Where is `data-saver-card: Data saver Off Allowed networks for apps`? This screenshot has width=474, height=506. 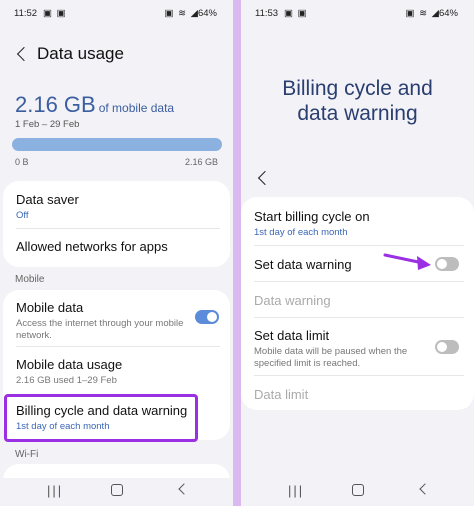
data-saver-card: Data saver Off Allowed networks for apps is located at coordinates (116, 224).